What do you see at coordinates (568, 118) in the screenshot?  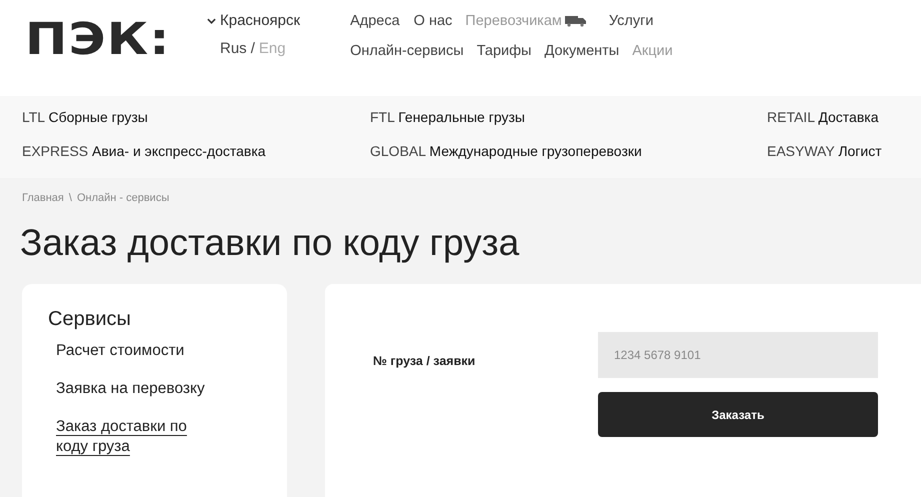 I see `category-link: FTL Генеральные грузы` at bounding box center [568, 118].